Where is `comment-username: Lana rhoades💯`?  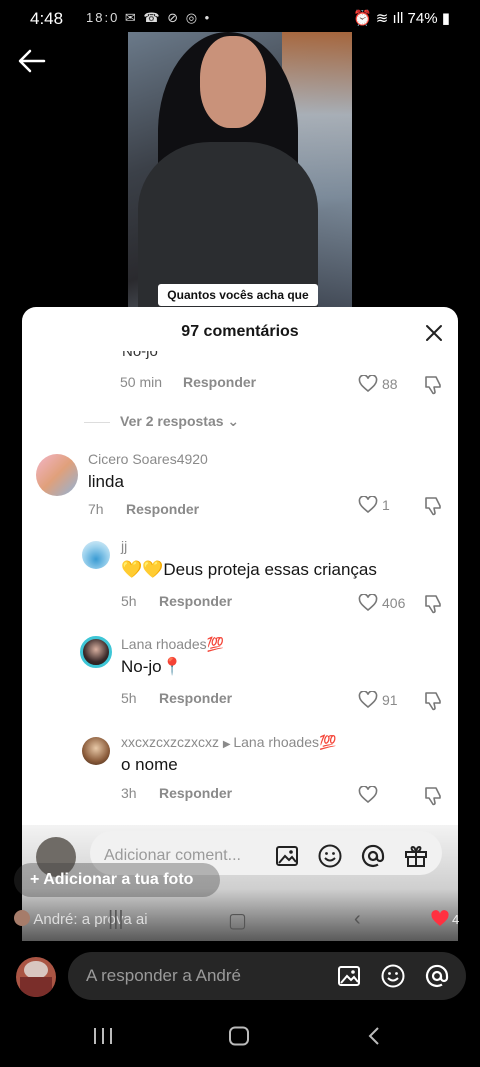 comment-username: Lana rhoades💯 is located at coordinates (172, 644).